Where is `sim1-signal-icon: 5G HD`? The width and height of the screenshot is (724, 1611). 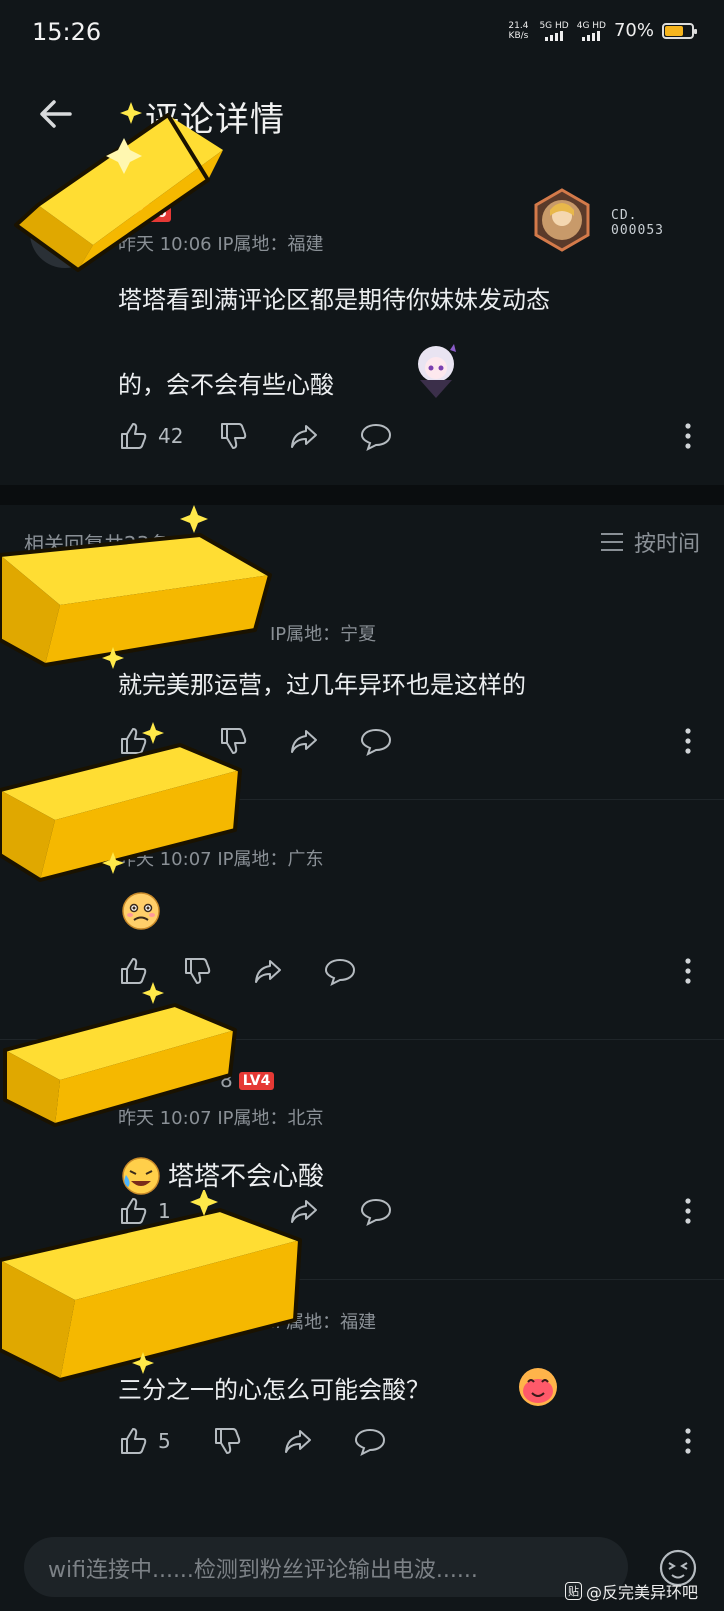 sim1-signal-icon: 5G HD is located at coordinates (554, 31).